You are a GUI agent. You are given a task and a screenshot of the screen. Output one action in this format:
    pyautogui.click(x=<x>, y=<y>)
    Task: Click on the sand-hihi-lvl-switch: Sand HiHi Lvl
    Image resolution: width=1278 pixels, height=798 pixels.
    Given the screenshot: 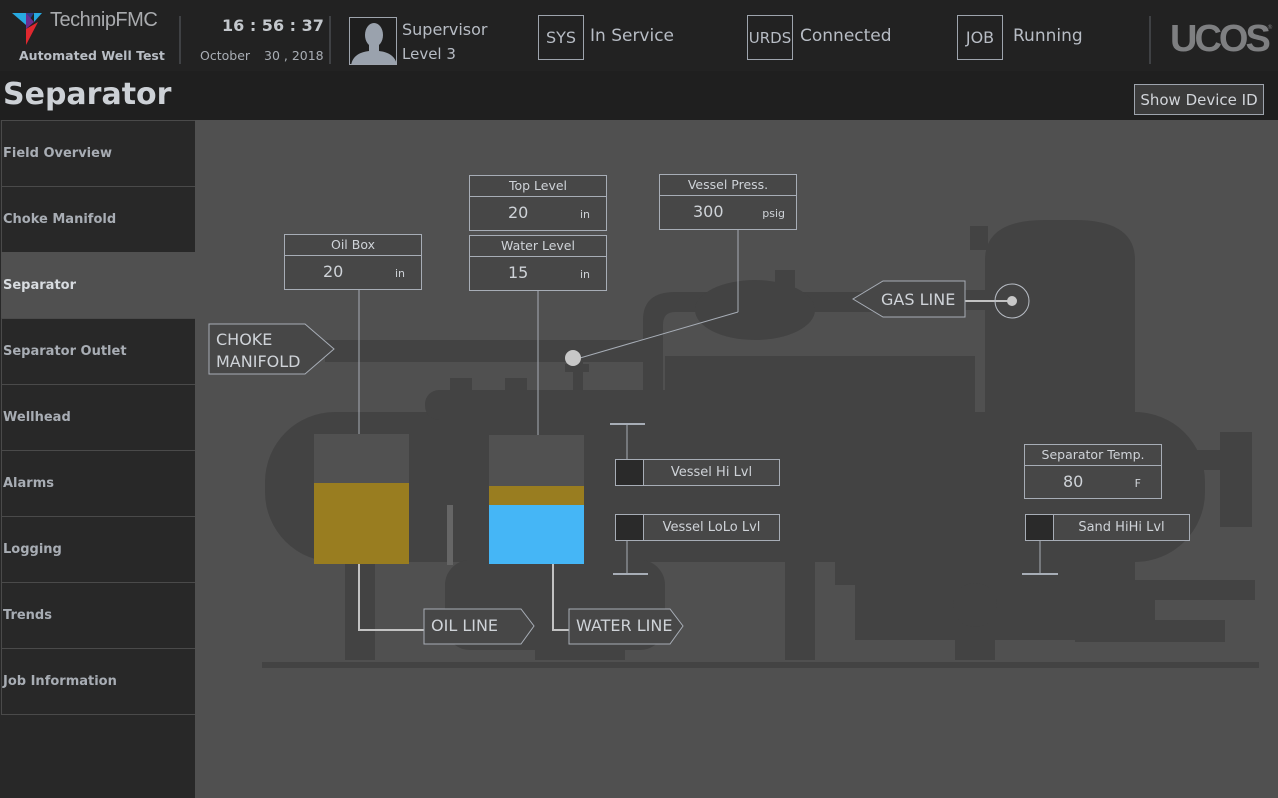 What is the action you would take?
    pyautogui.click(x=1107, y=527)
    